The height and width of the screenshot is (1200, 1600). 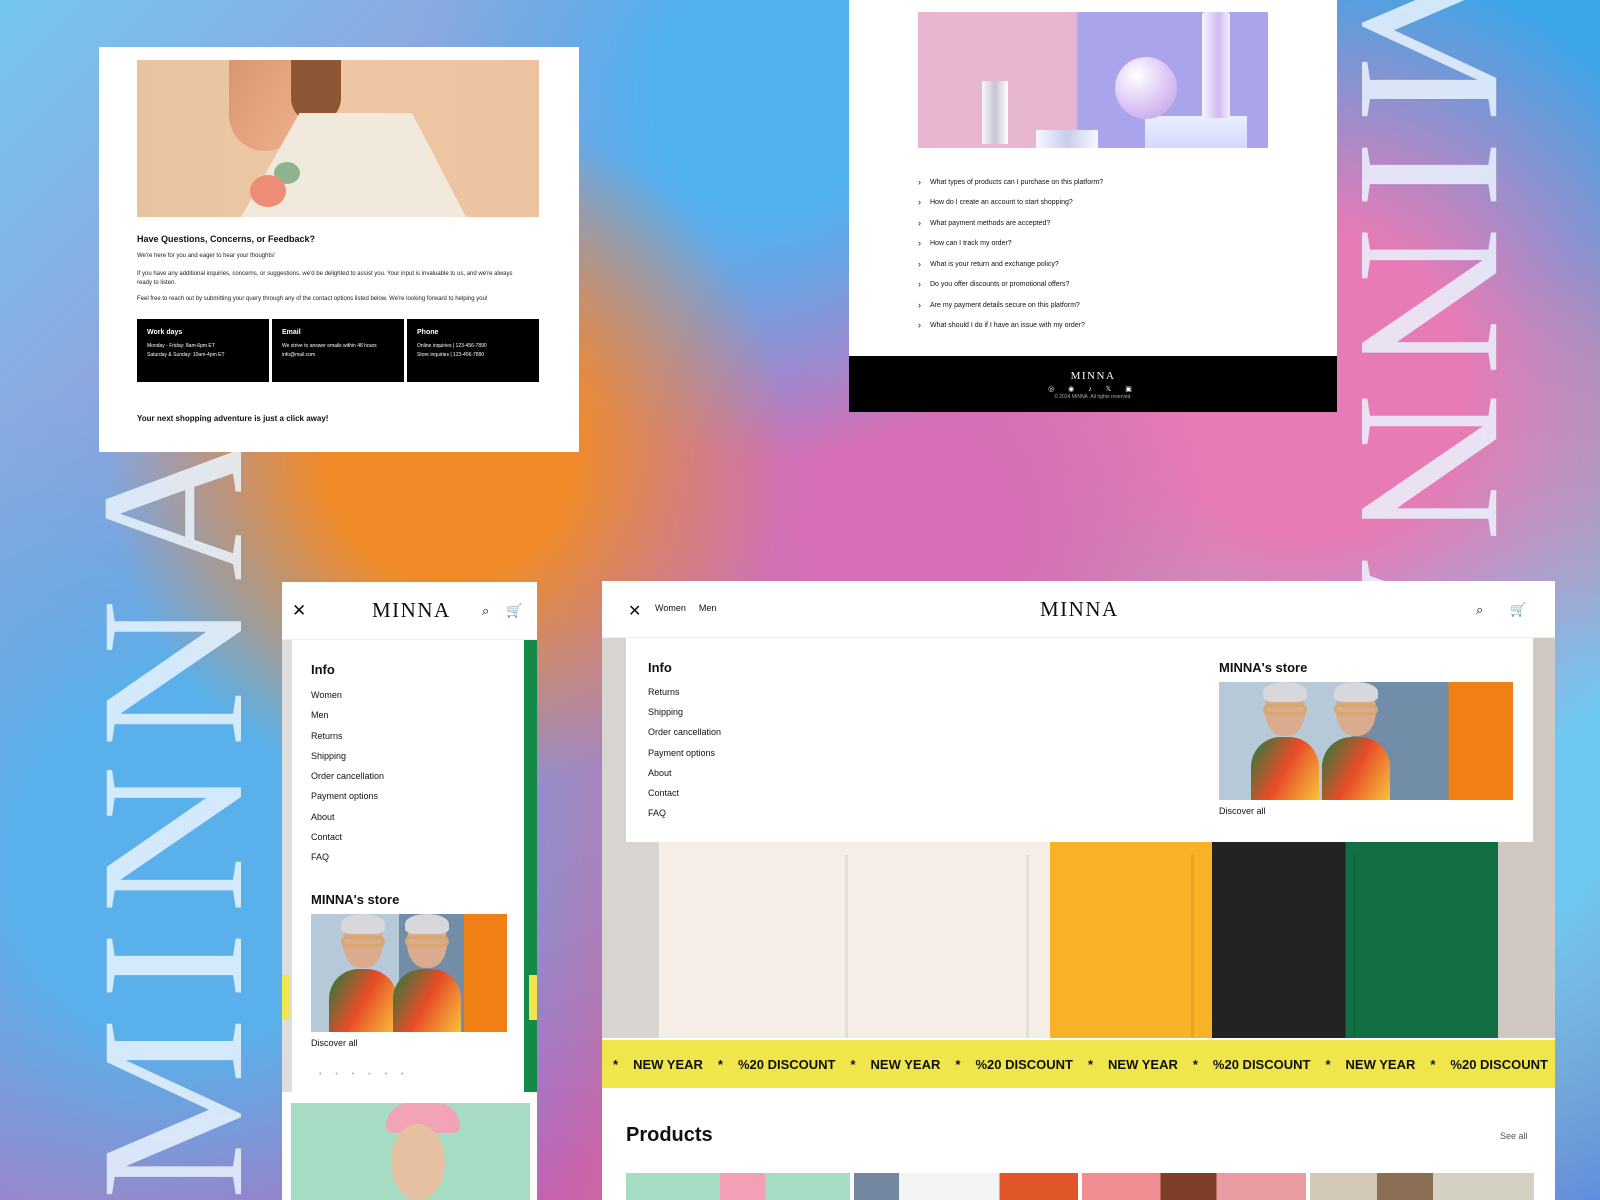 What do you see at coordinates (338, 355) in the screenshot?
I see `email-address: info@mail.com` at bounding box center [338, 355].